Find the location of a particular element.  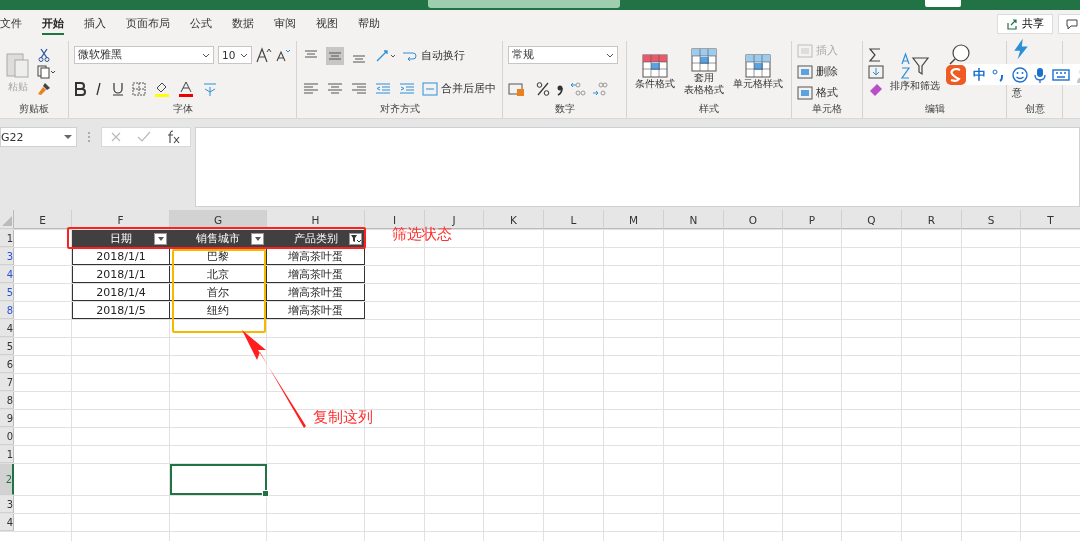

menu-tab: 公式 is located at coordinates (201, 23).